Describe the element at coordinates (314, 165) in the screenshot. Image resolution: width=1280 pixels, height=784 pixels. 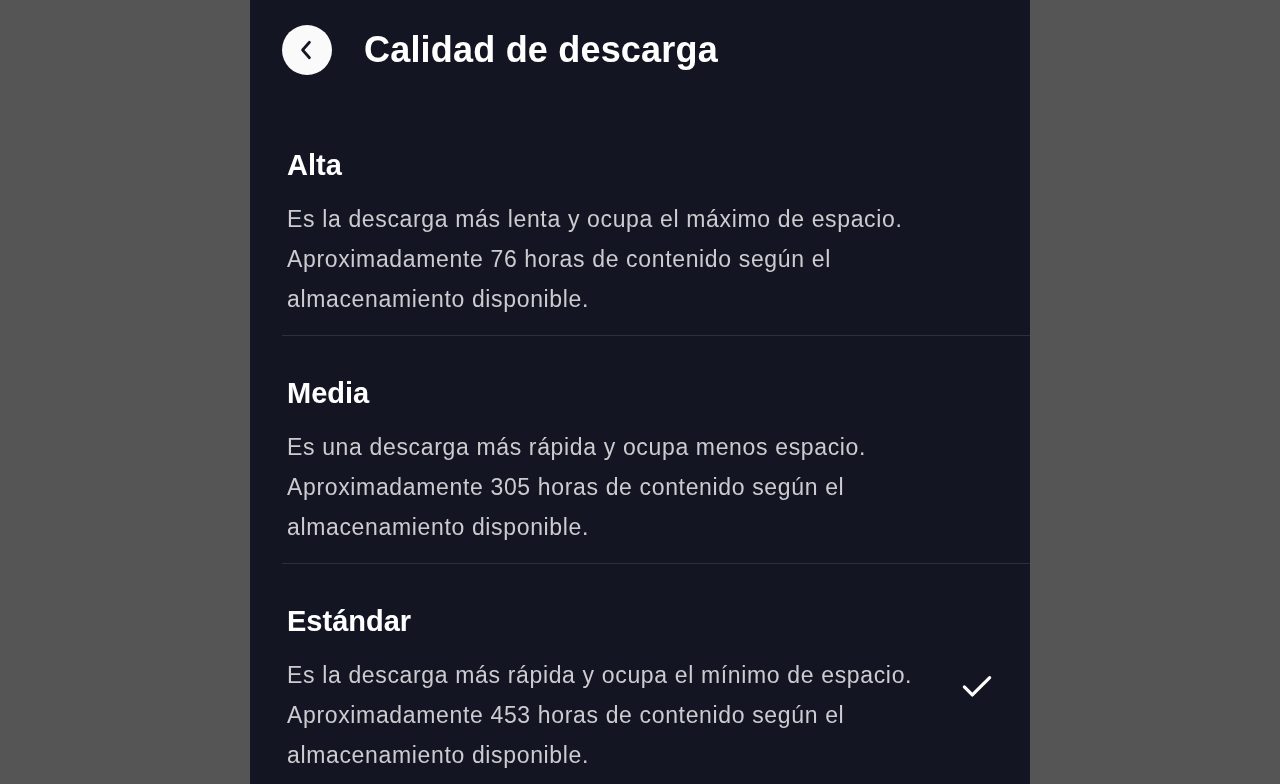
I see `option-title: Alta` at that location.